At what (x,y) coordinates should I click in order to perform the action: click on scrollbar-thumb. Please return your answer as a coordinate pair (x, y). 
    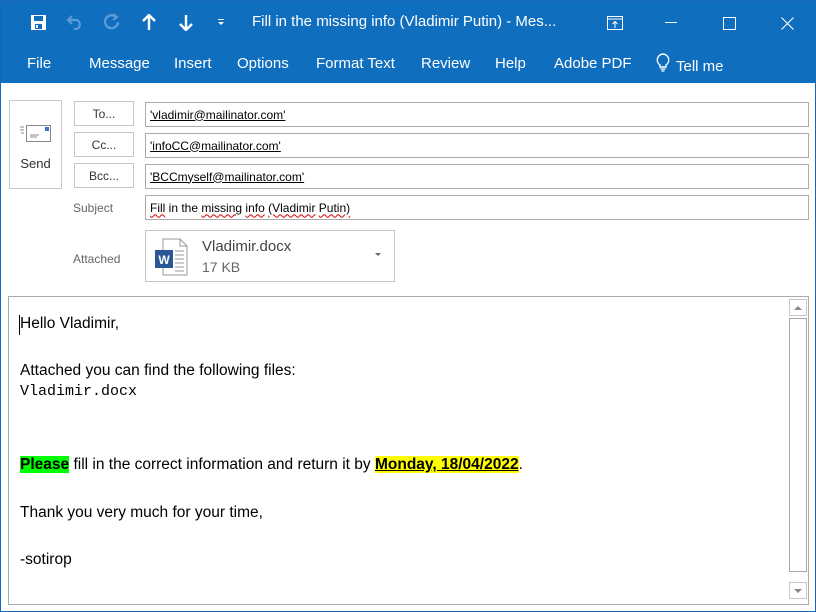
    Looking at the image, I should click on (798, 445).